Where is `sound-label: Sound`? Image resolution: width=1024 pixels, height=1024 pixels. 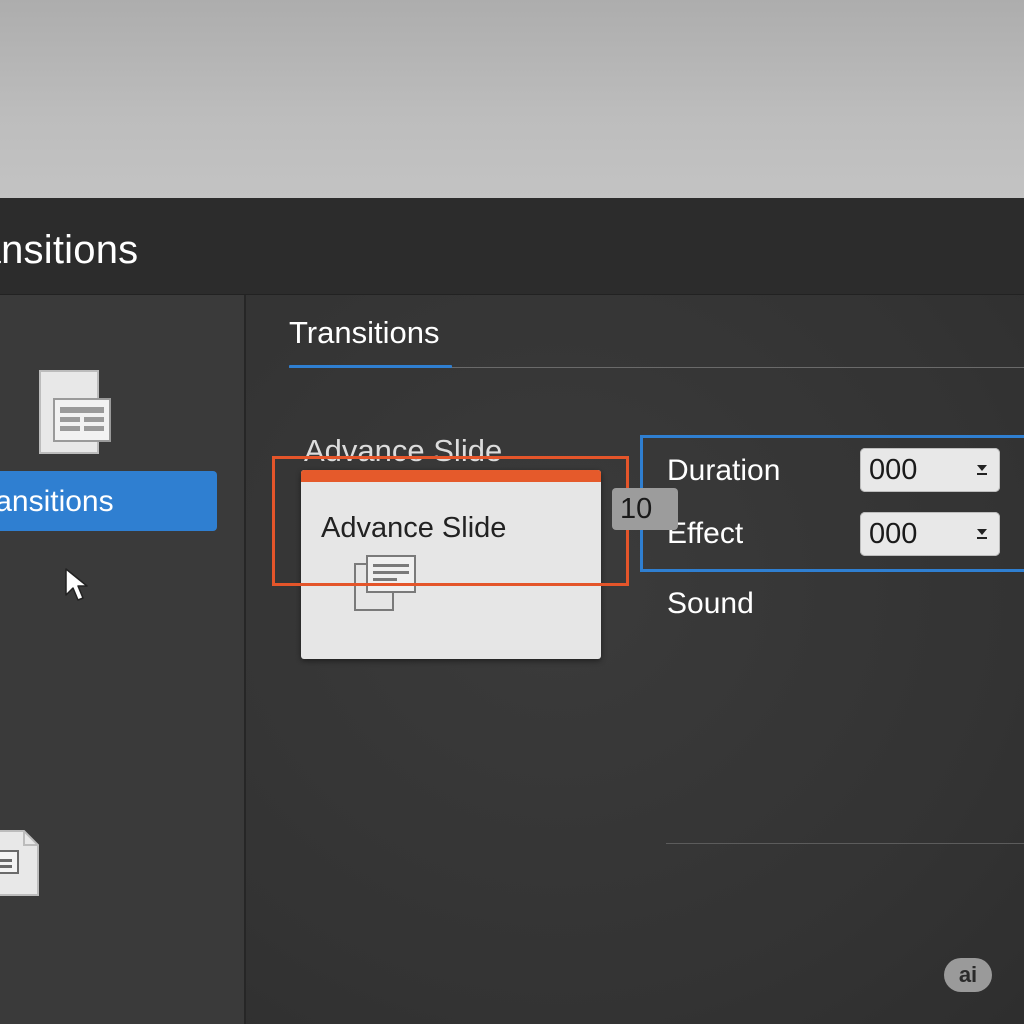
sound-label: Sound is located at coordinates (710, 603).